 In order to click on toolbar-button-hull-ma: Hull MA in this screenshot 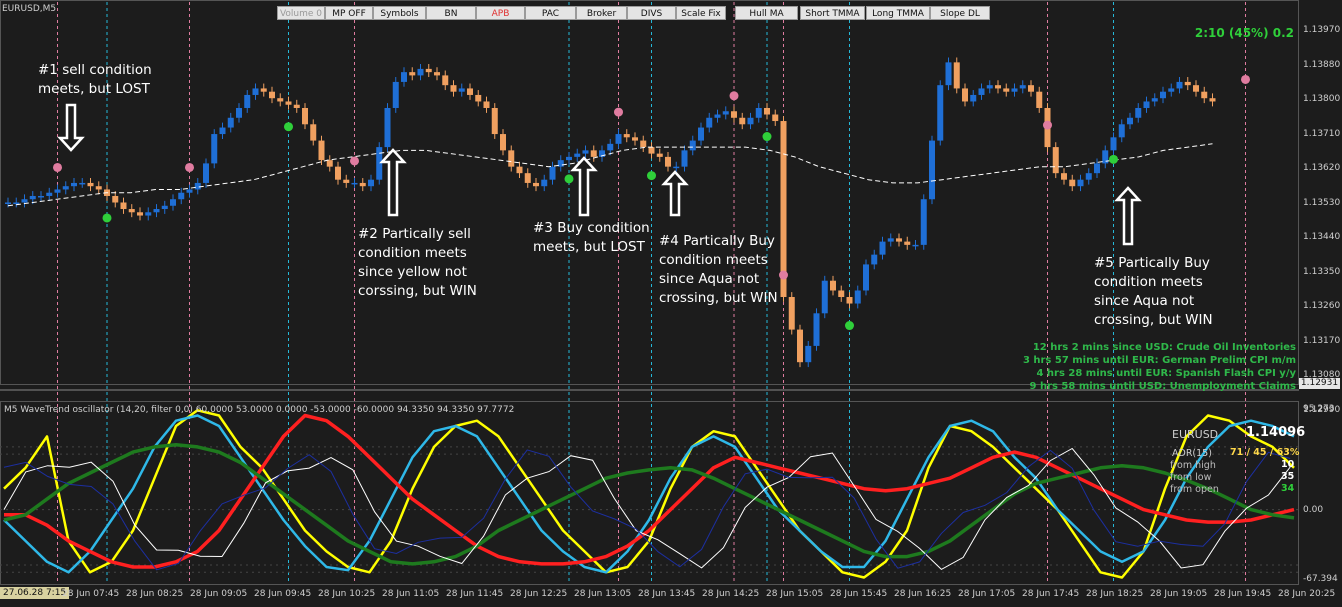, I will do `click(766, 13)`.